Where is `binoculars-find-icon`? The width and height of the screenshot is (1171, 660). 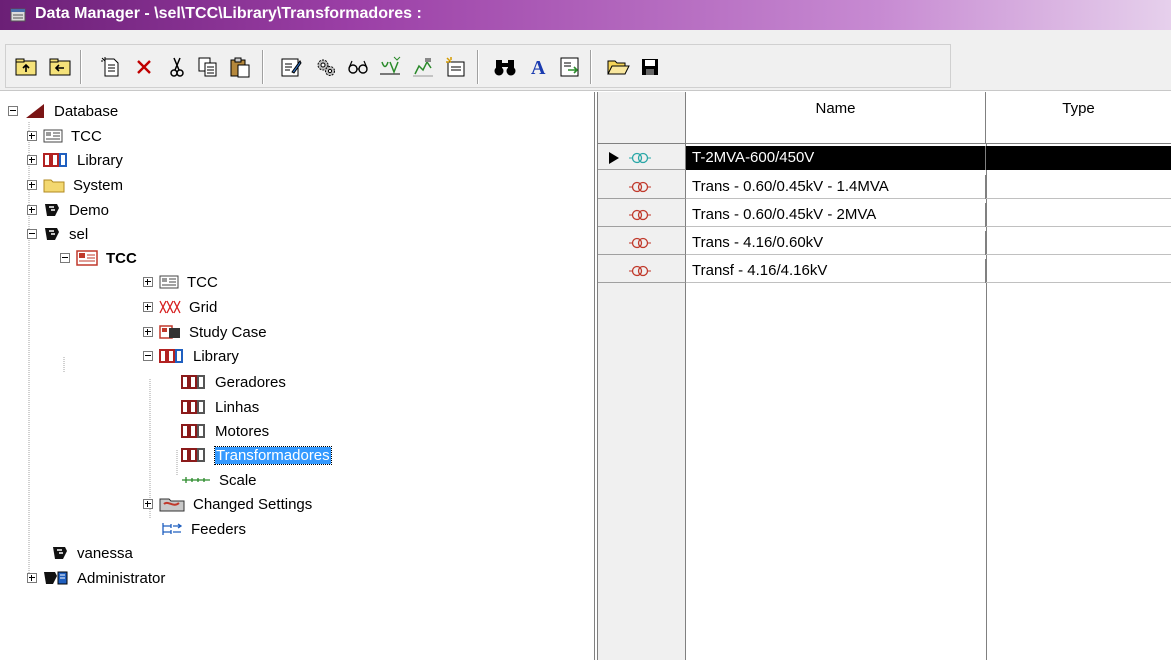
binoculars-find-icon is located at coordinates (505, 67).